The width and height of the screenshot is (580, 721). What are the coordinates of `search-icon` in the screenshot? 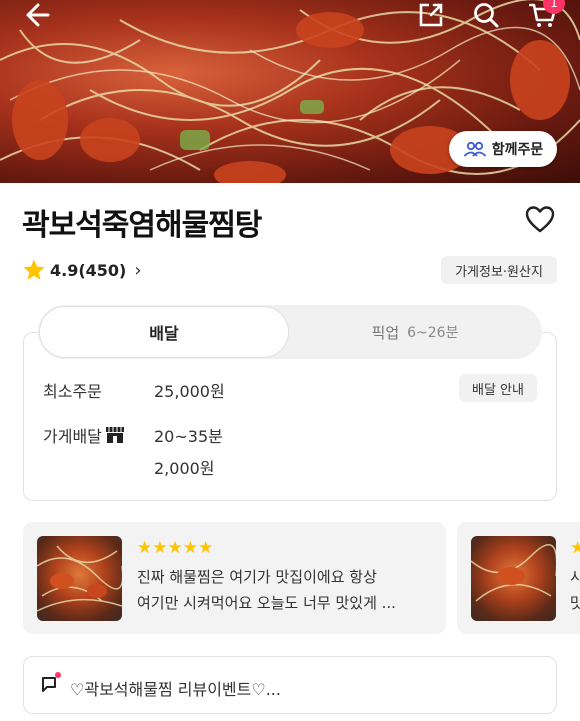 It's located at (486, 15).